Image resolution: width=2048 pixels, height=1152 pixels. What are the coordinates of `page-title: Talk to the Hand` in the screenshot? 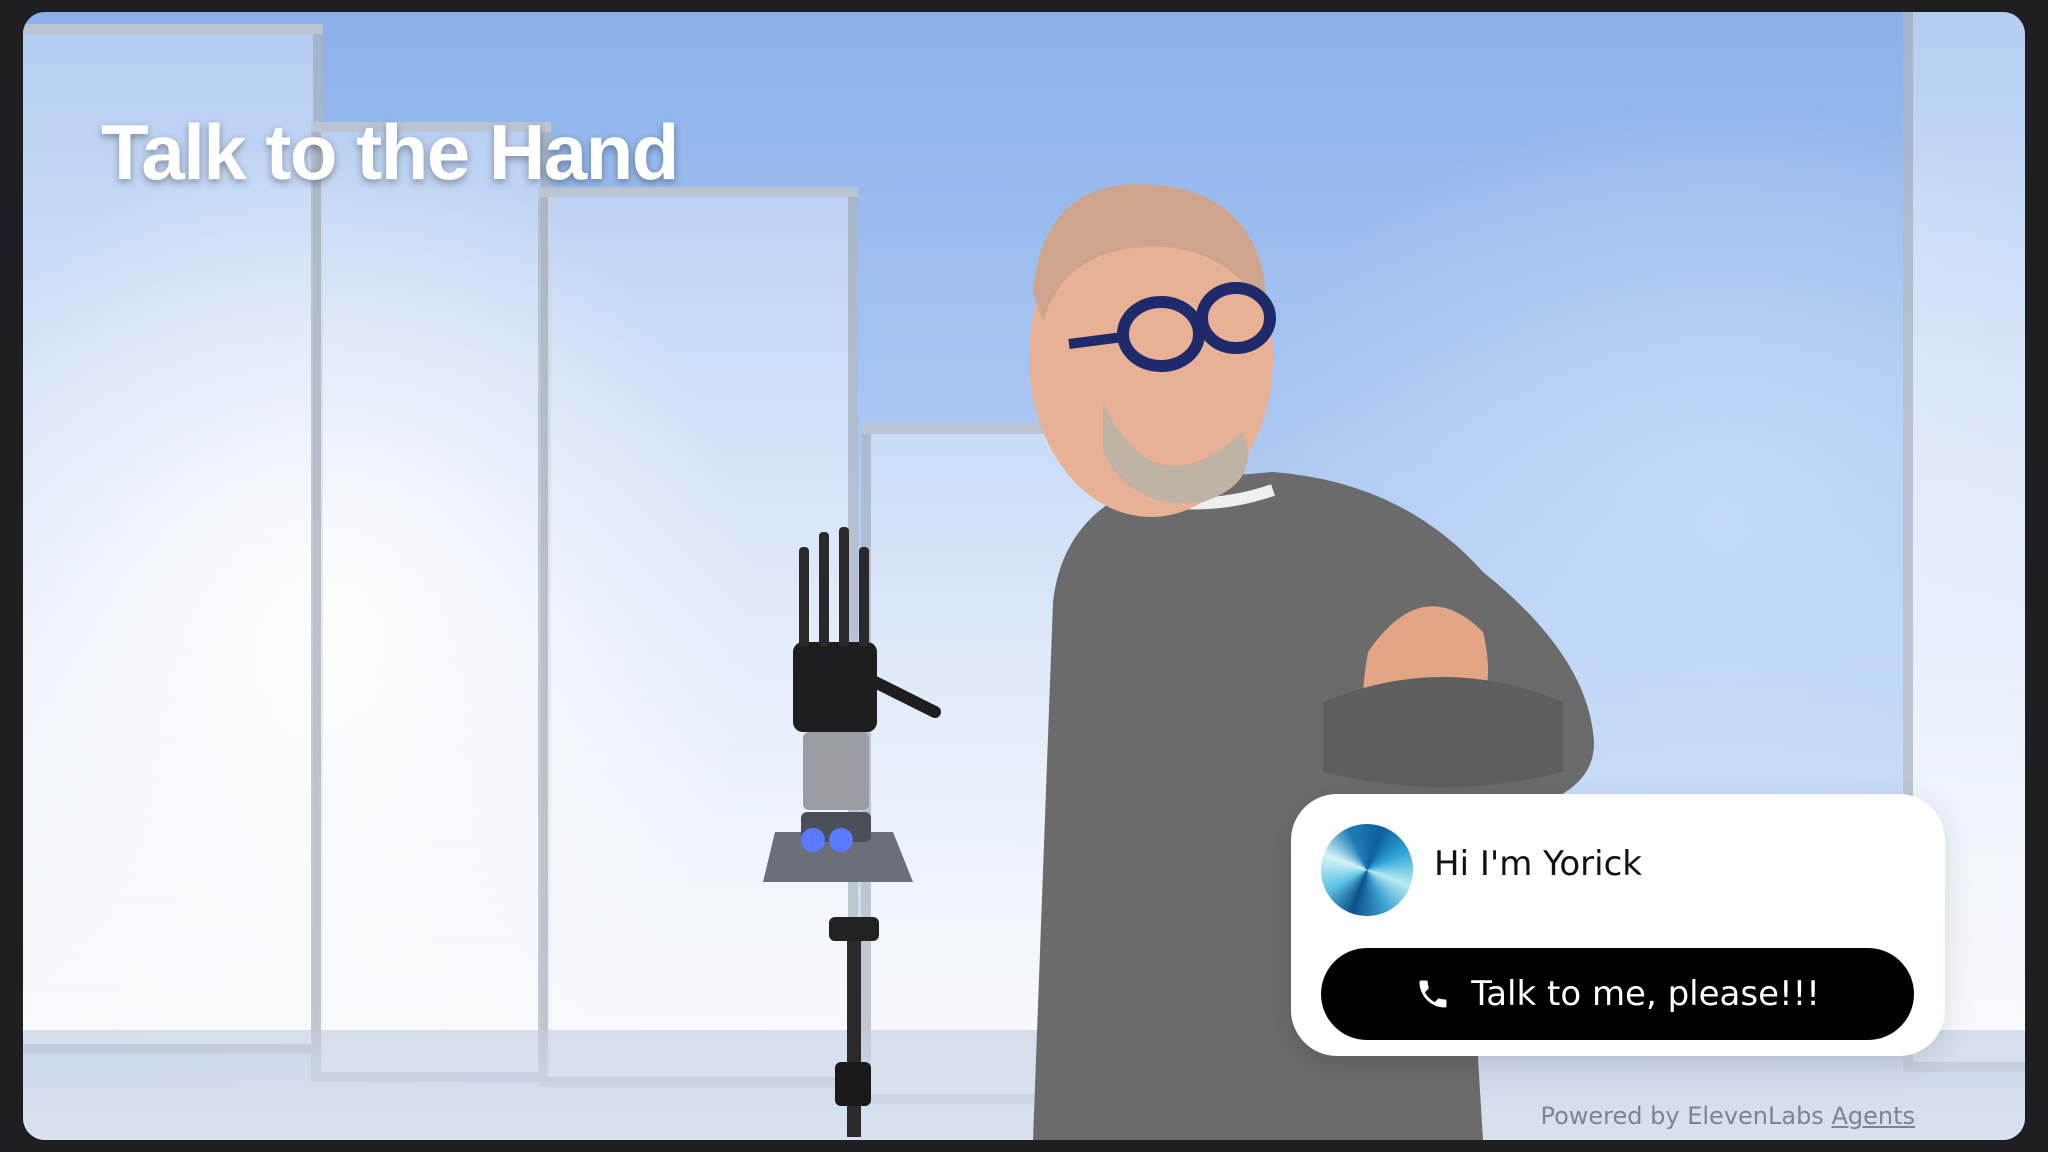 It's located at (390, 152).